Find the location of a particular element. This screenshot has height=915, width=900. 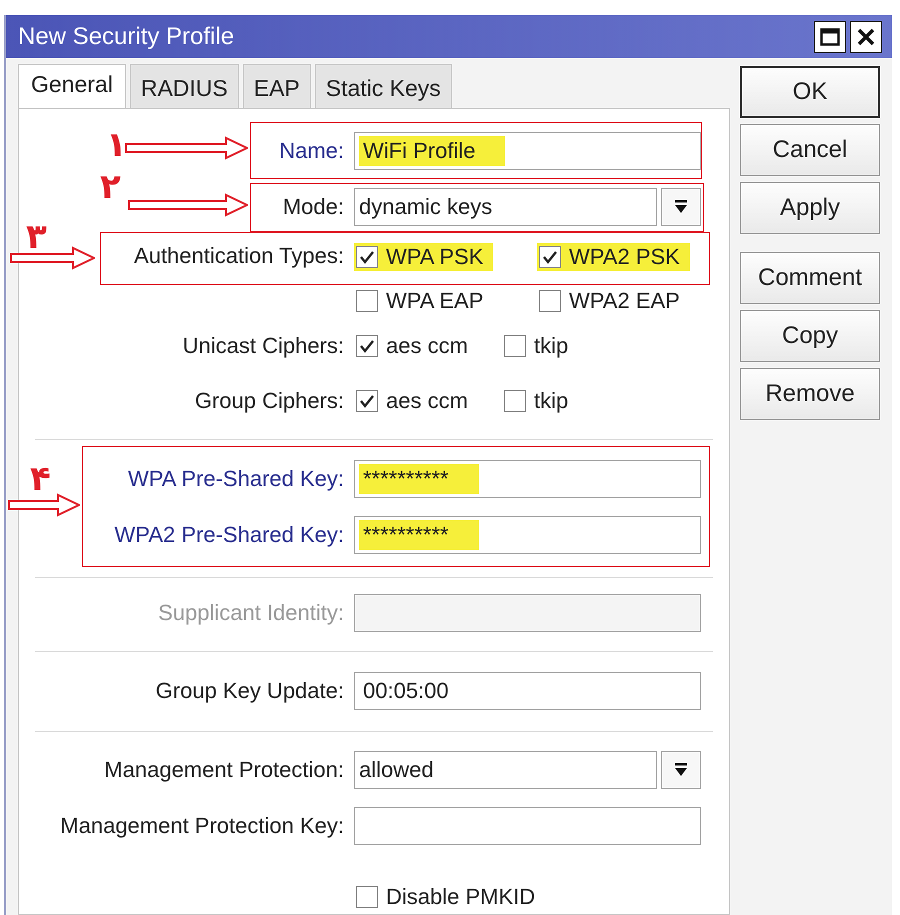

close-button is located at coordinates (866, 36).